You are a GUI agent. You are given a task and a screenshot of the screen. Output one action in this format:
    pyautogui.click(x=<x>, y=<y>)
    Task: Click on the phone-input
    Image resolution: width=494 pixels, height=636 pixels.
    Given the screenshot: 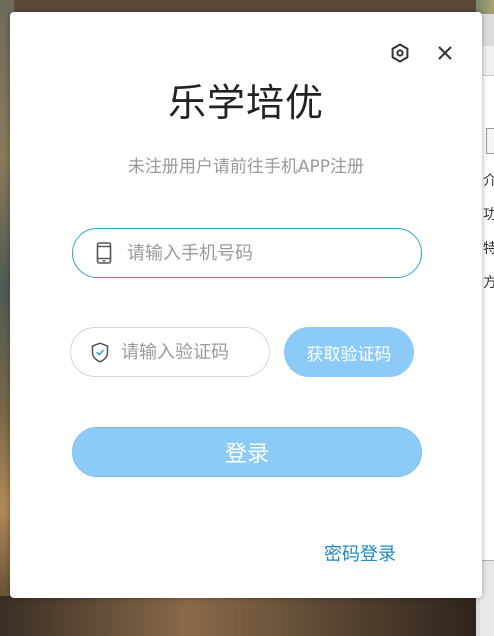 What is the action you would take?
    pyautogui.click(x=247, y=253)
    